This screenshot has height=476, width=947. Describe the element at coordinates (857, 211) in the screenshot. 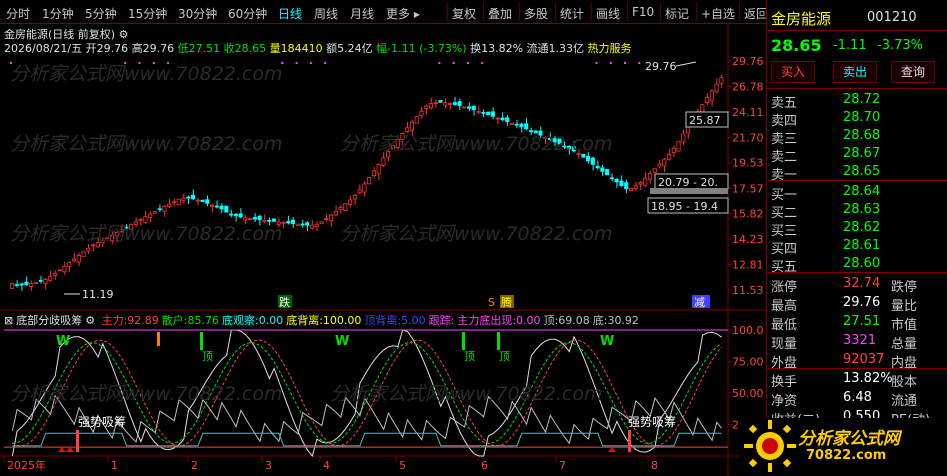

I see `bid-row-1: 买二 28.63` at that location.